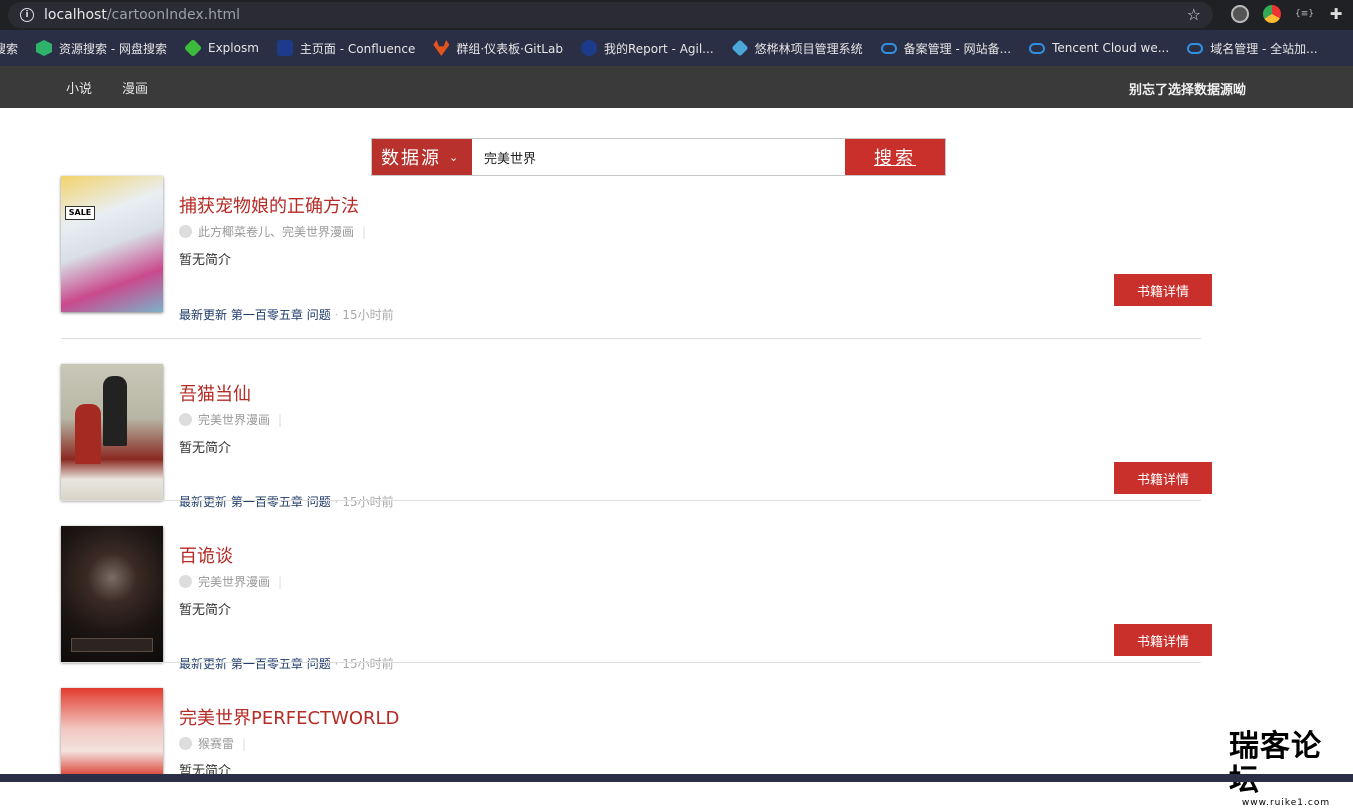 This screenshot has width=1353, height=808. I want to click on bookmark-label: 搜索, so click(9, 48).